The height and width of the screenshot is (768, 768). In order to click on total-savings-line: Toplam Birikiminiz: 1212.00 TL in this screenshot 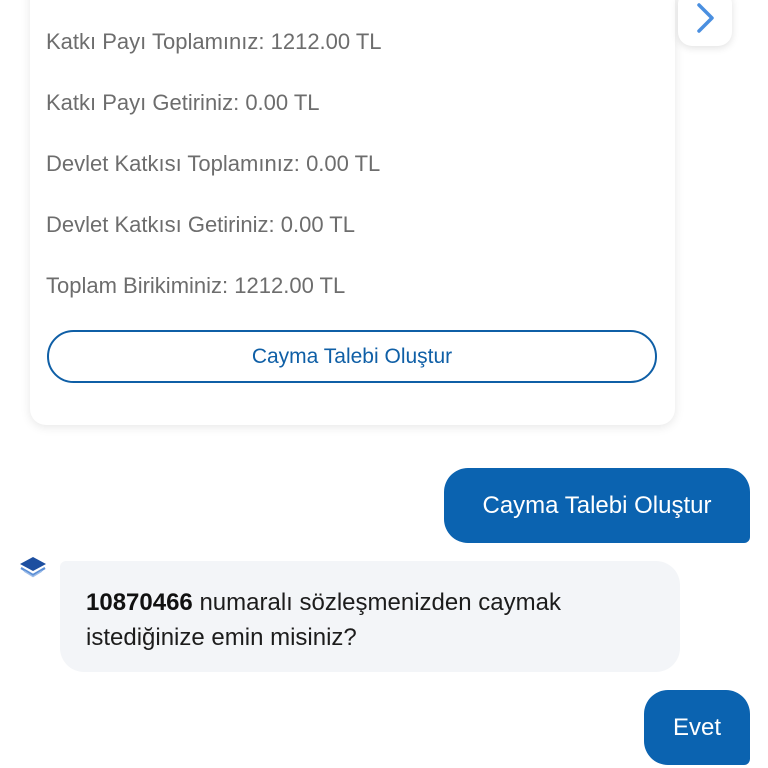, I will do `click(195, 286)`.